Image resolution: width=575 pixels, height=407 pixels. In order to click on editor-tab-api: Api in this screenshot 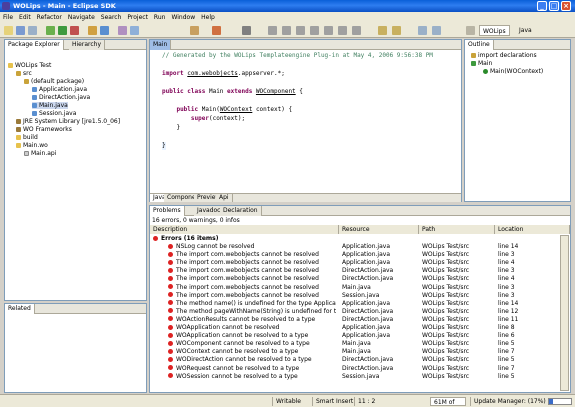, I will do `click(224, 198)`.